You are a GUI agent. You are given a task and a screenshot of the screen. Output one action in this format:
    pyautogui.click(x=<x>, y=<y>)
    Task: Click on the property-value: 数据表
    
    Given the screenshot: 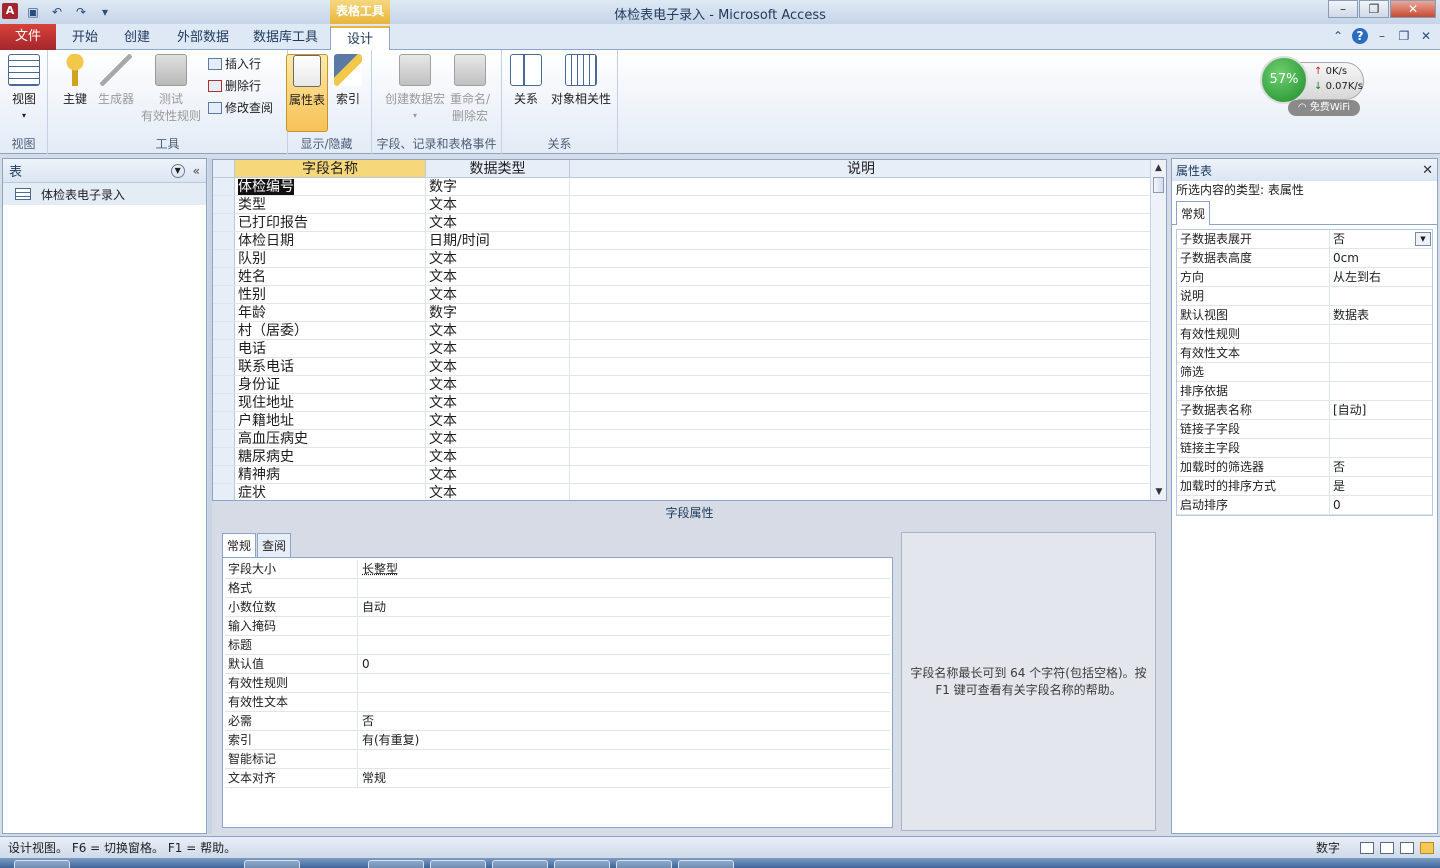 What is the action you would take?
    pyautogui.click(x=1381, y=315)
    